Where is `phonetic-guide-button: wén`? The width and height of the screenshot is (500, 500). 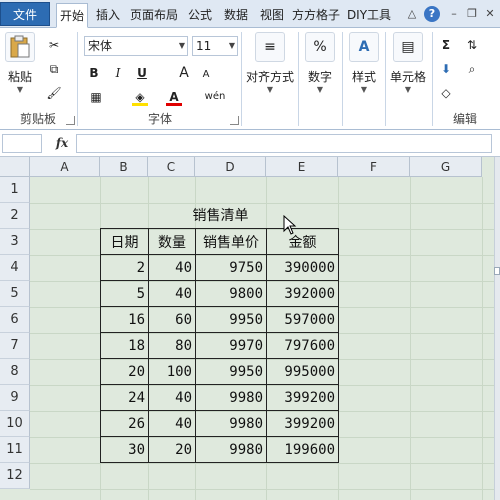
phonetic-guide-button: wén is located at coordinates (215, 97).